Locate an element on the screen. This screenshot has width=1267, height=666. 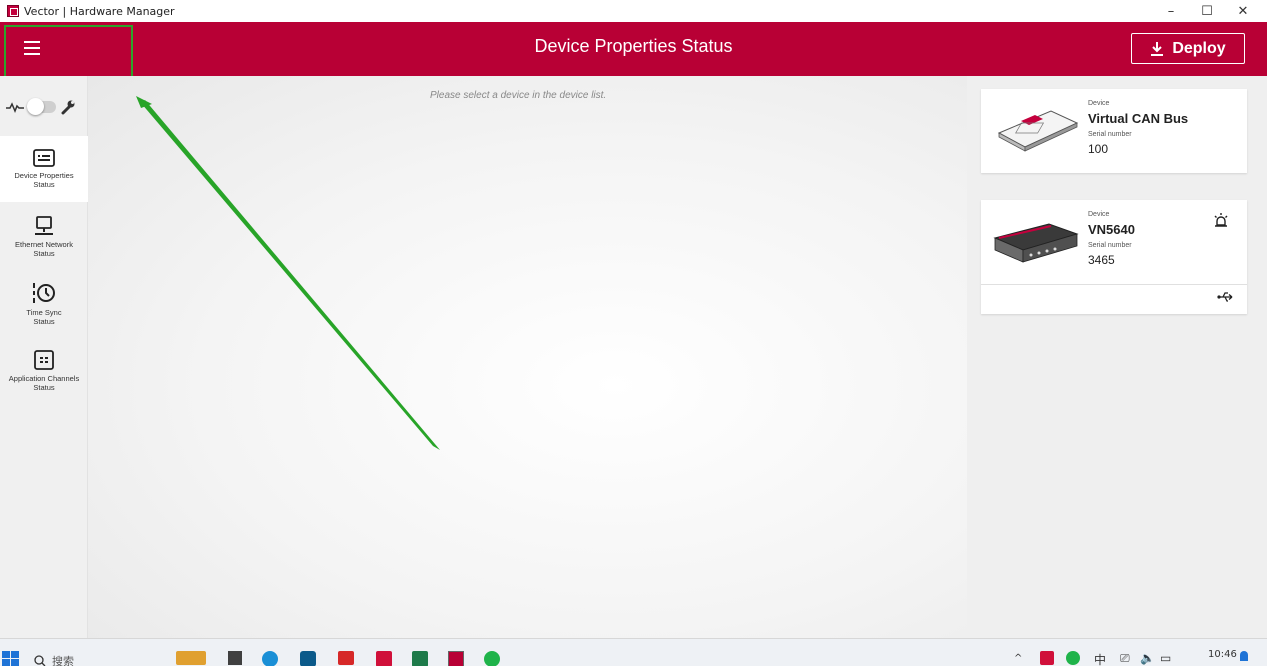
vn5640-device-image is located at coordinates (1036, 243).